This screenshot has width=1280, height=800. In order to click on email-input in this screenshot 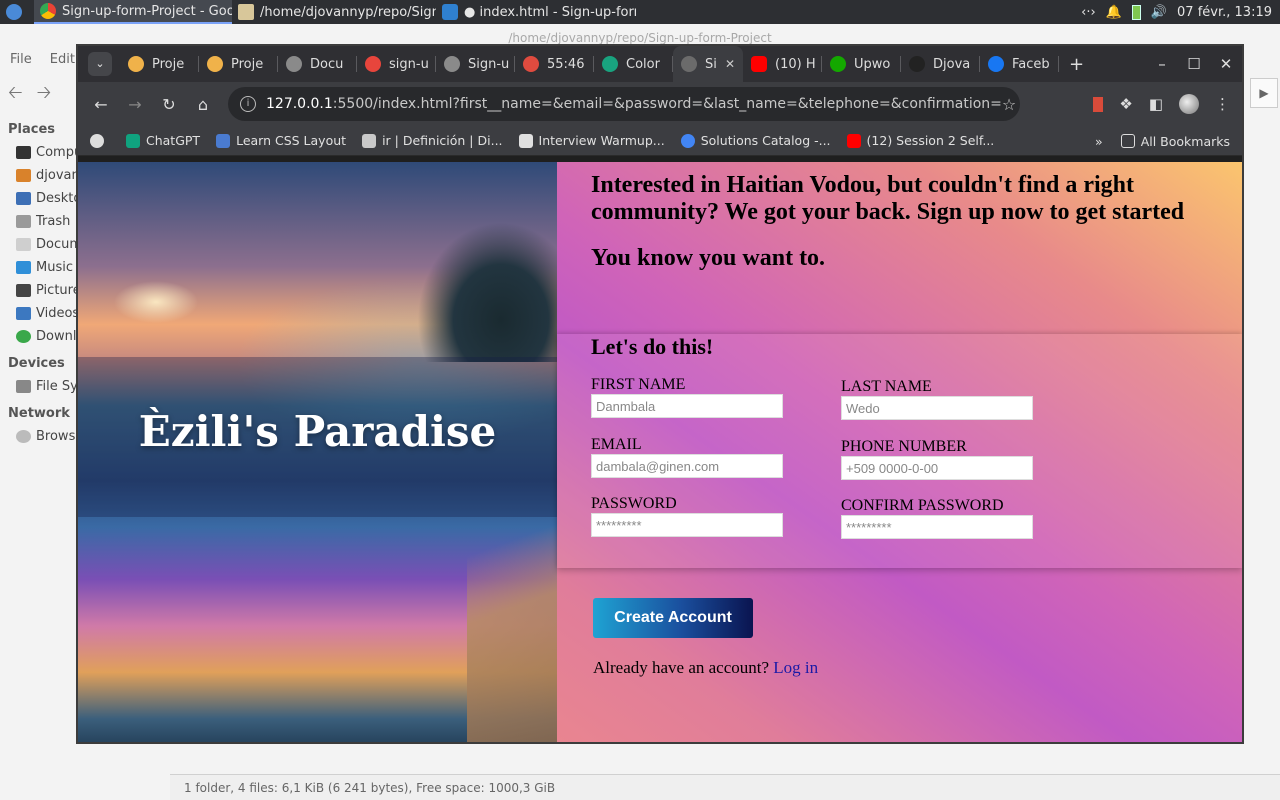, I will do `click(687, 466)`.